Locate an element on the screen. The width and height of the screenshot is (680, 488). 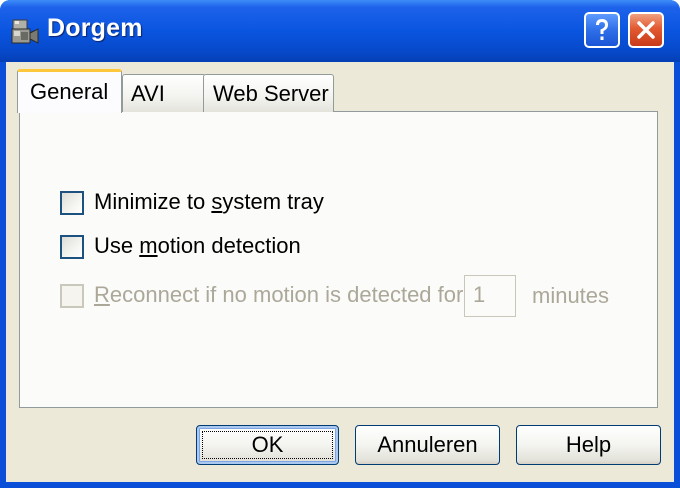
ok-button: OK is located at coordinates (267, 445).